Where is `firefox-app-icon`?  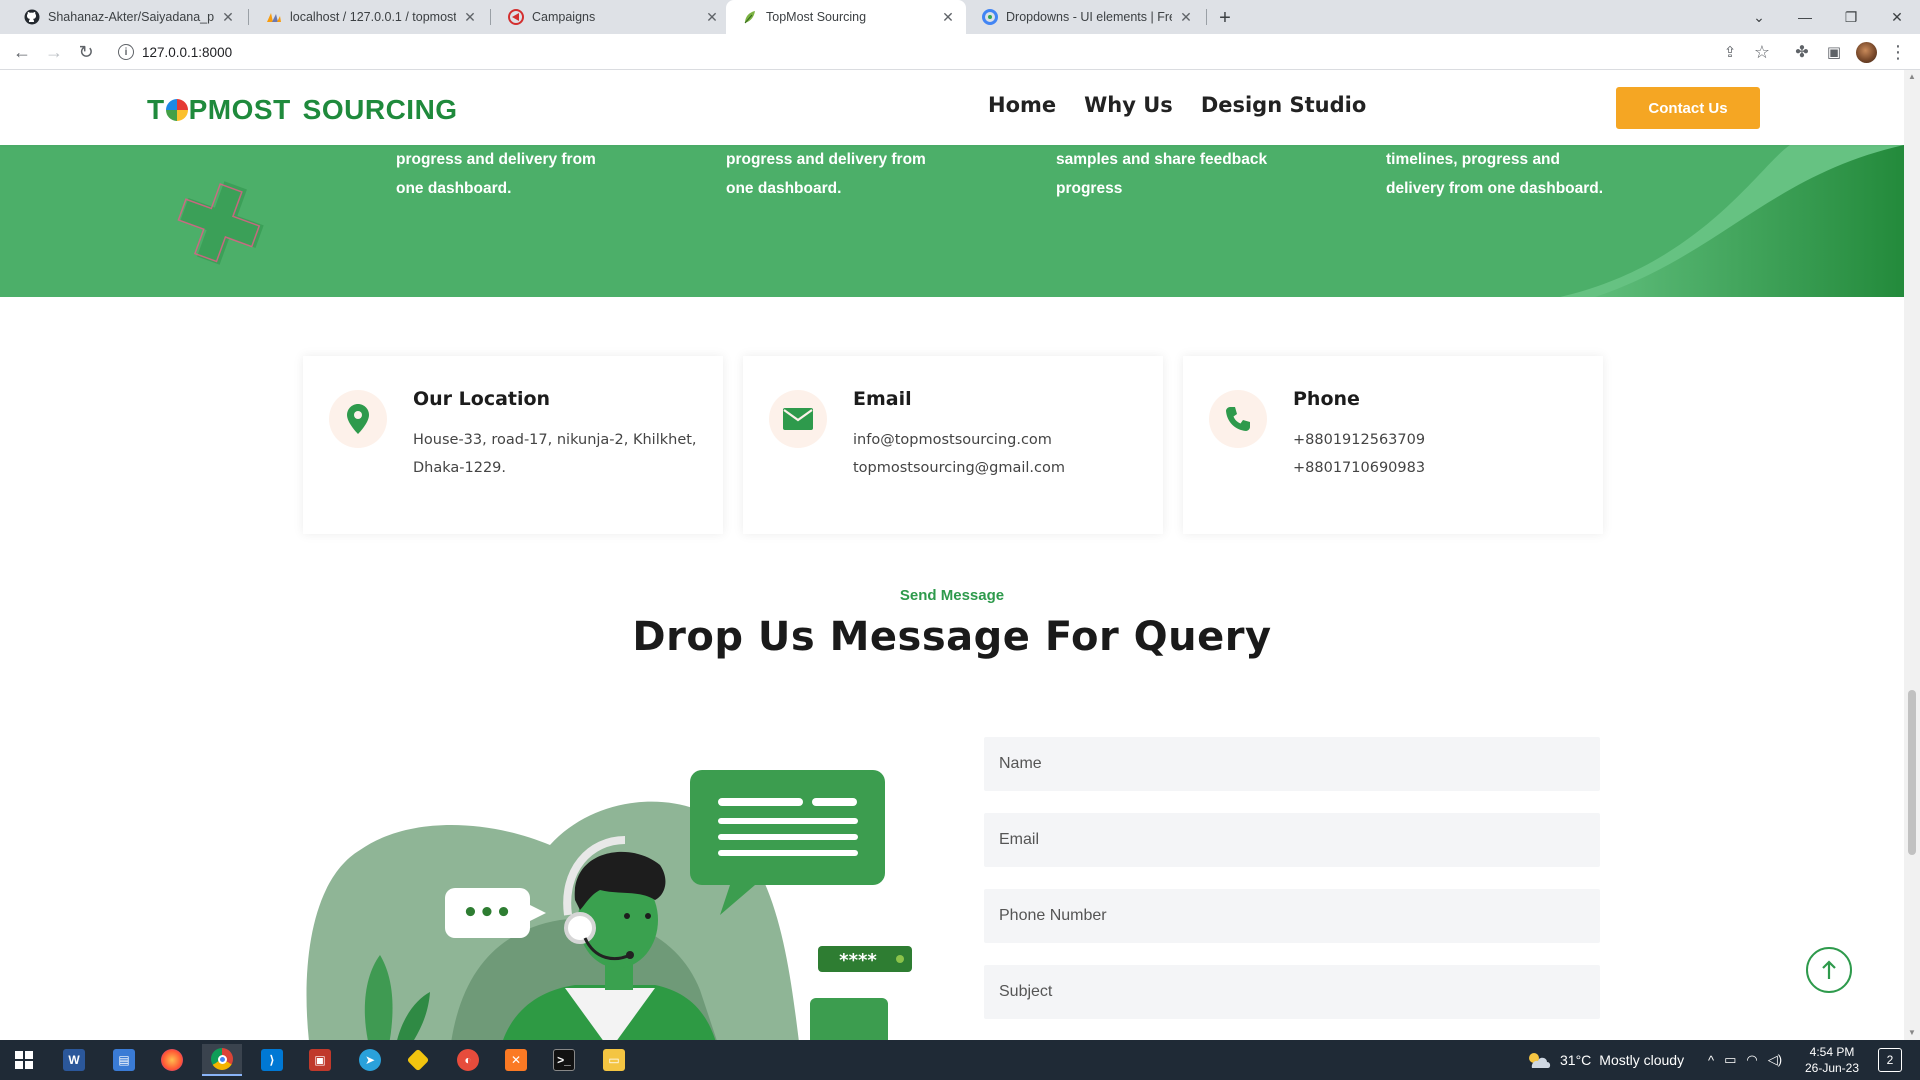
firefox-app-icon is located at coordinates (172, 1060).